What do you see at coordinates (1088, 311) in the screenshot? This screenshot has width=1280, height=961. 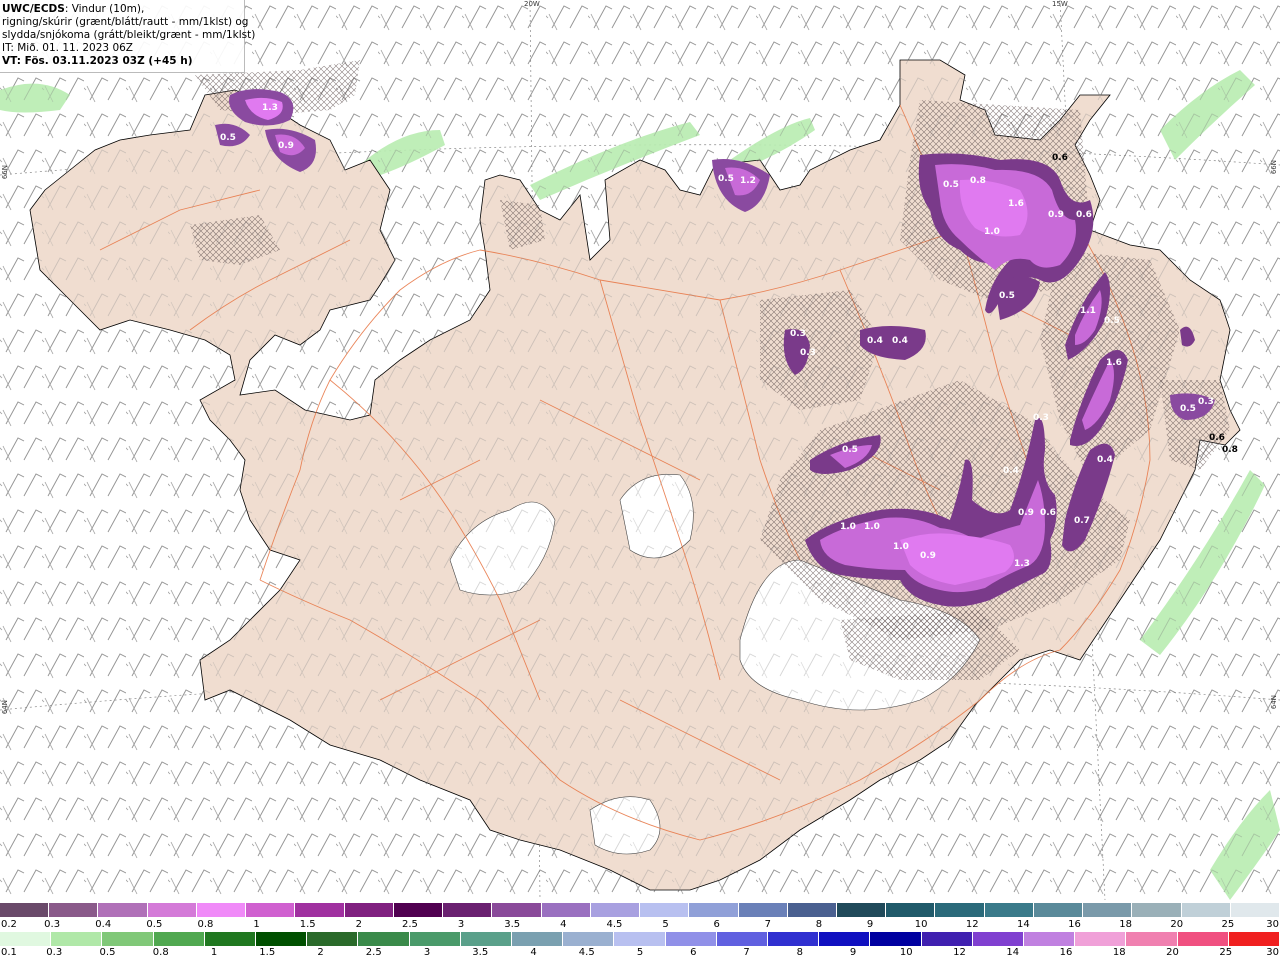 I see `svg-text: 1.1` at bounding box center [1088, 311].